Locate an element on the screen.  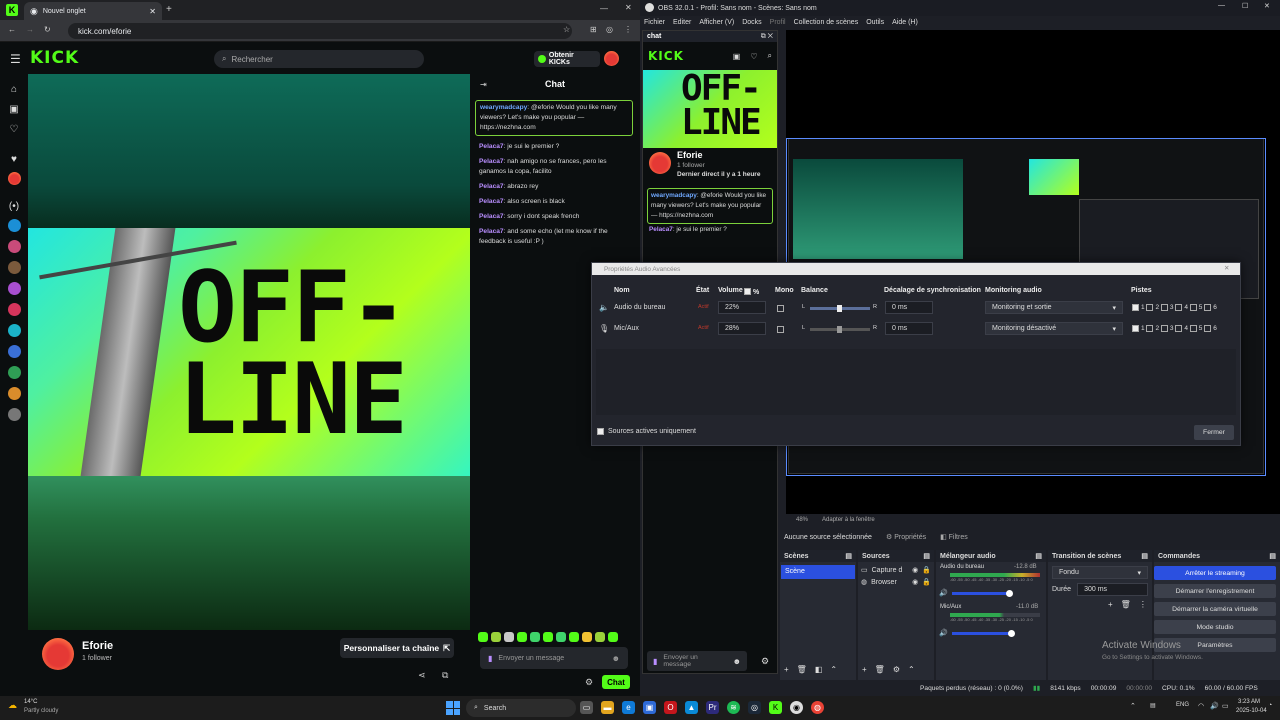
spotify-icon: ≋ is located at coordinates (733, 707).